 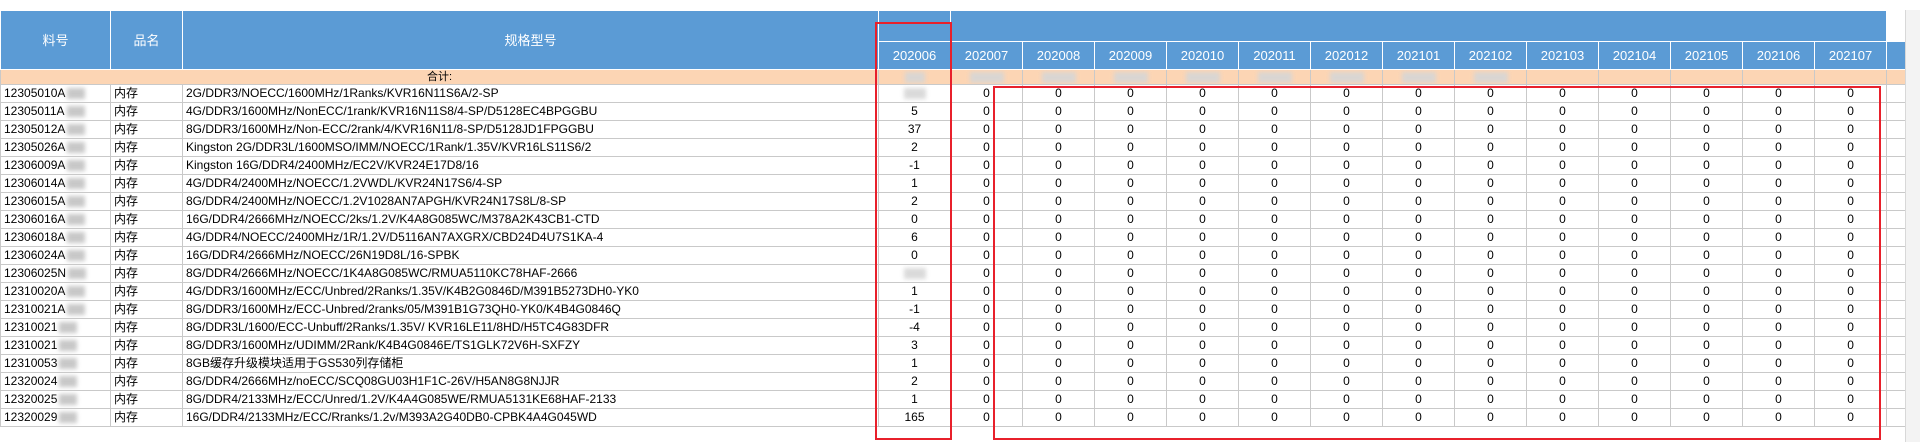 I want to click on cell-part-no: 12320024, so click(x=55, y=381).